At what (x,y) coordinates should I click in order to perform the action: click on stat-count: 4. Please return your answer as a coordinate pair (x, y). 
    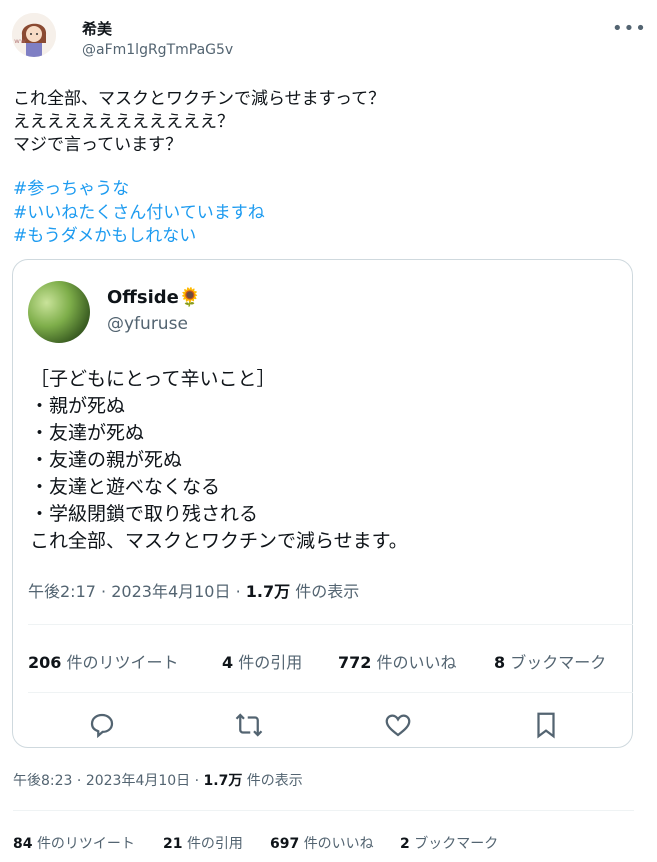
    Looking at the image, I should click on (228, 662).